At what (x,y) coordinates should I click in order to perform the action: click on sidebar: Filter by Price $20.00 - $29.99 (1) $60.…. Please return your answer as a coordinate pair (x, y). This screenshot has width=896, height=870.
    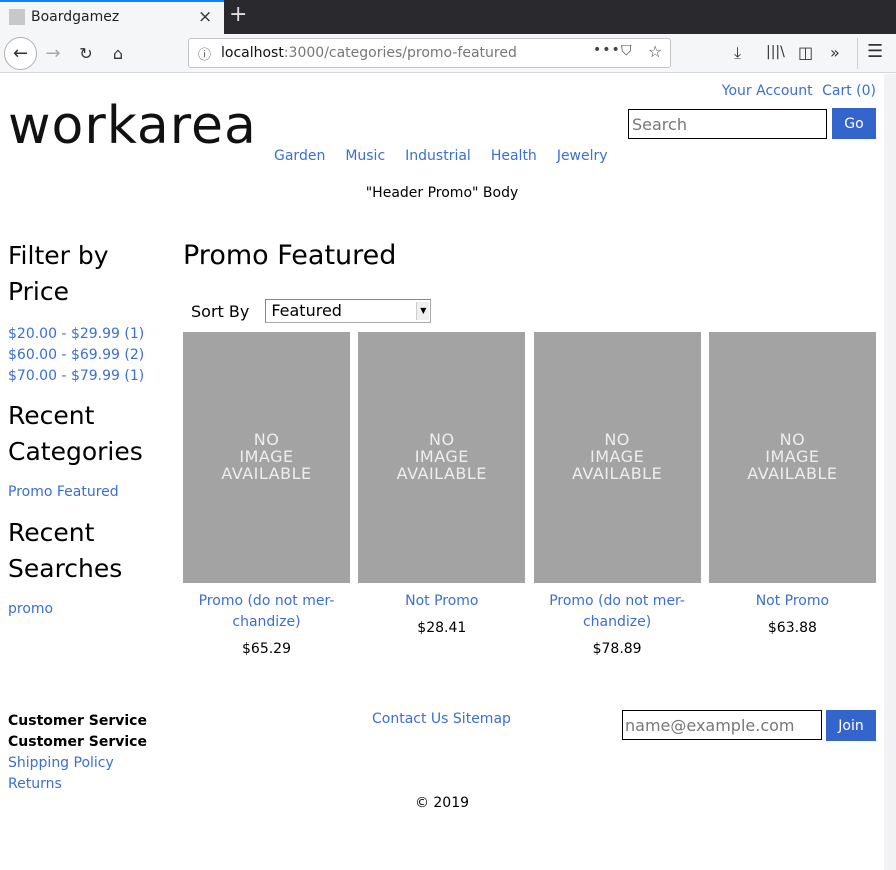
    Looking at the image, I should click on (92, 427).